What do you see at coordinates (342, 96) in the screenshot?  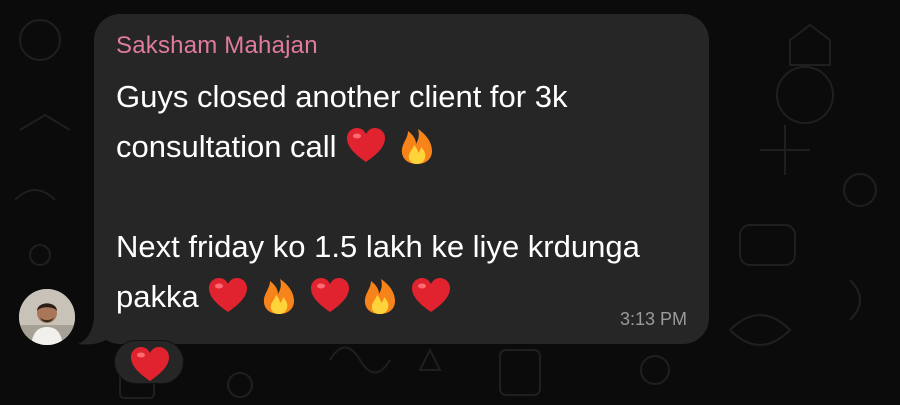 I see `message-text: Guys closed another client for 3k` at bounding box center [342, 96].